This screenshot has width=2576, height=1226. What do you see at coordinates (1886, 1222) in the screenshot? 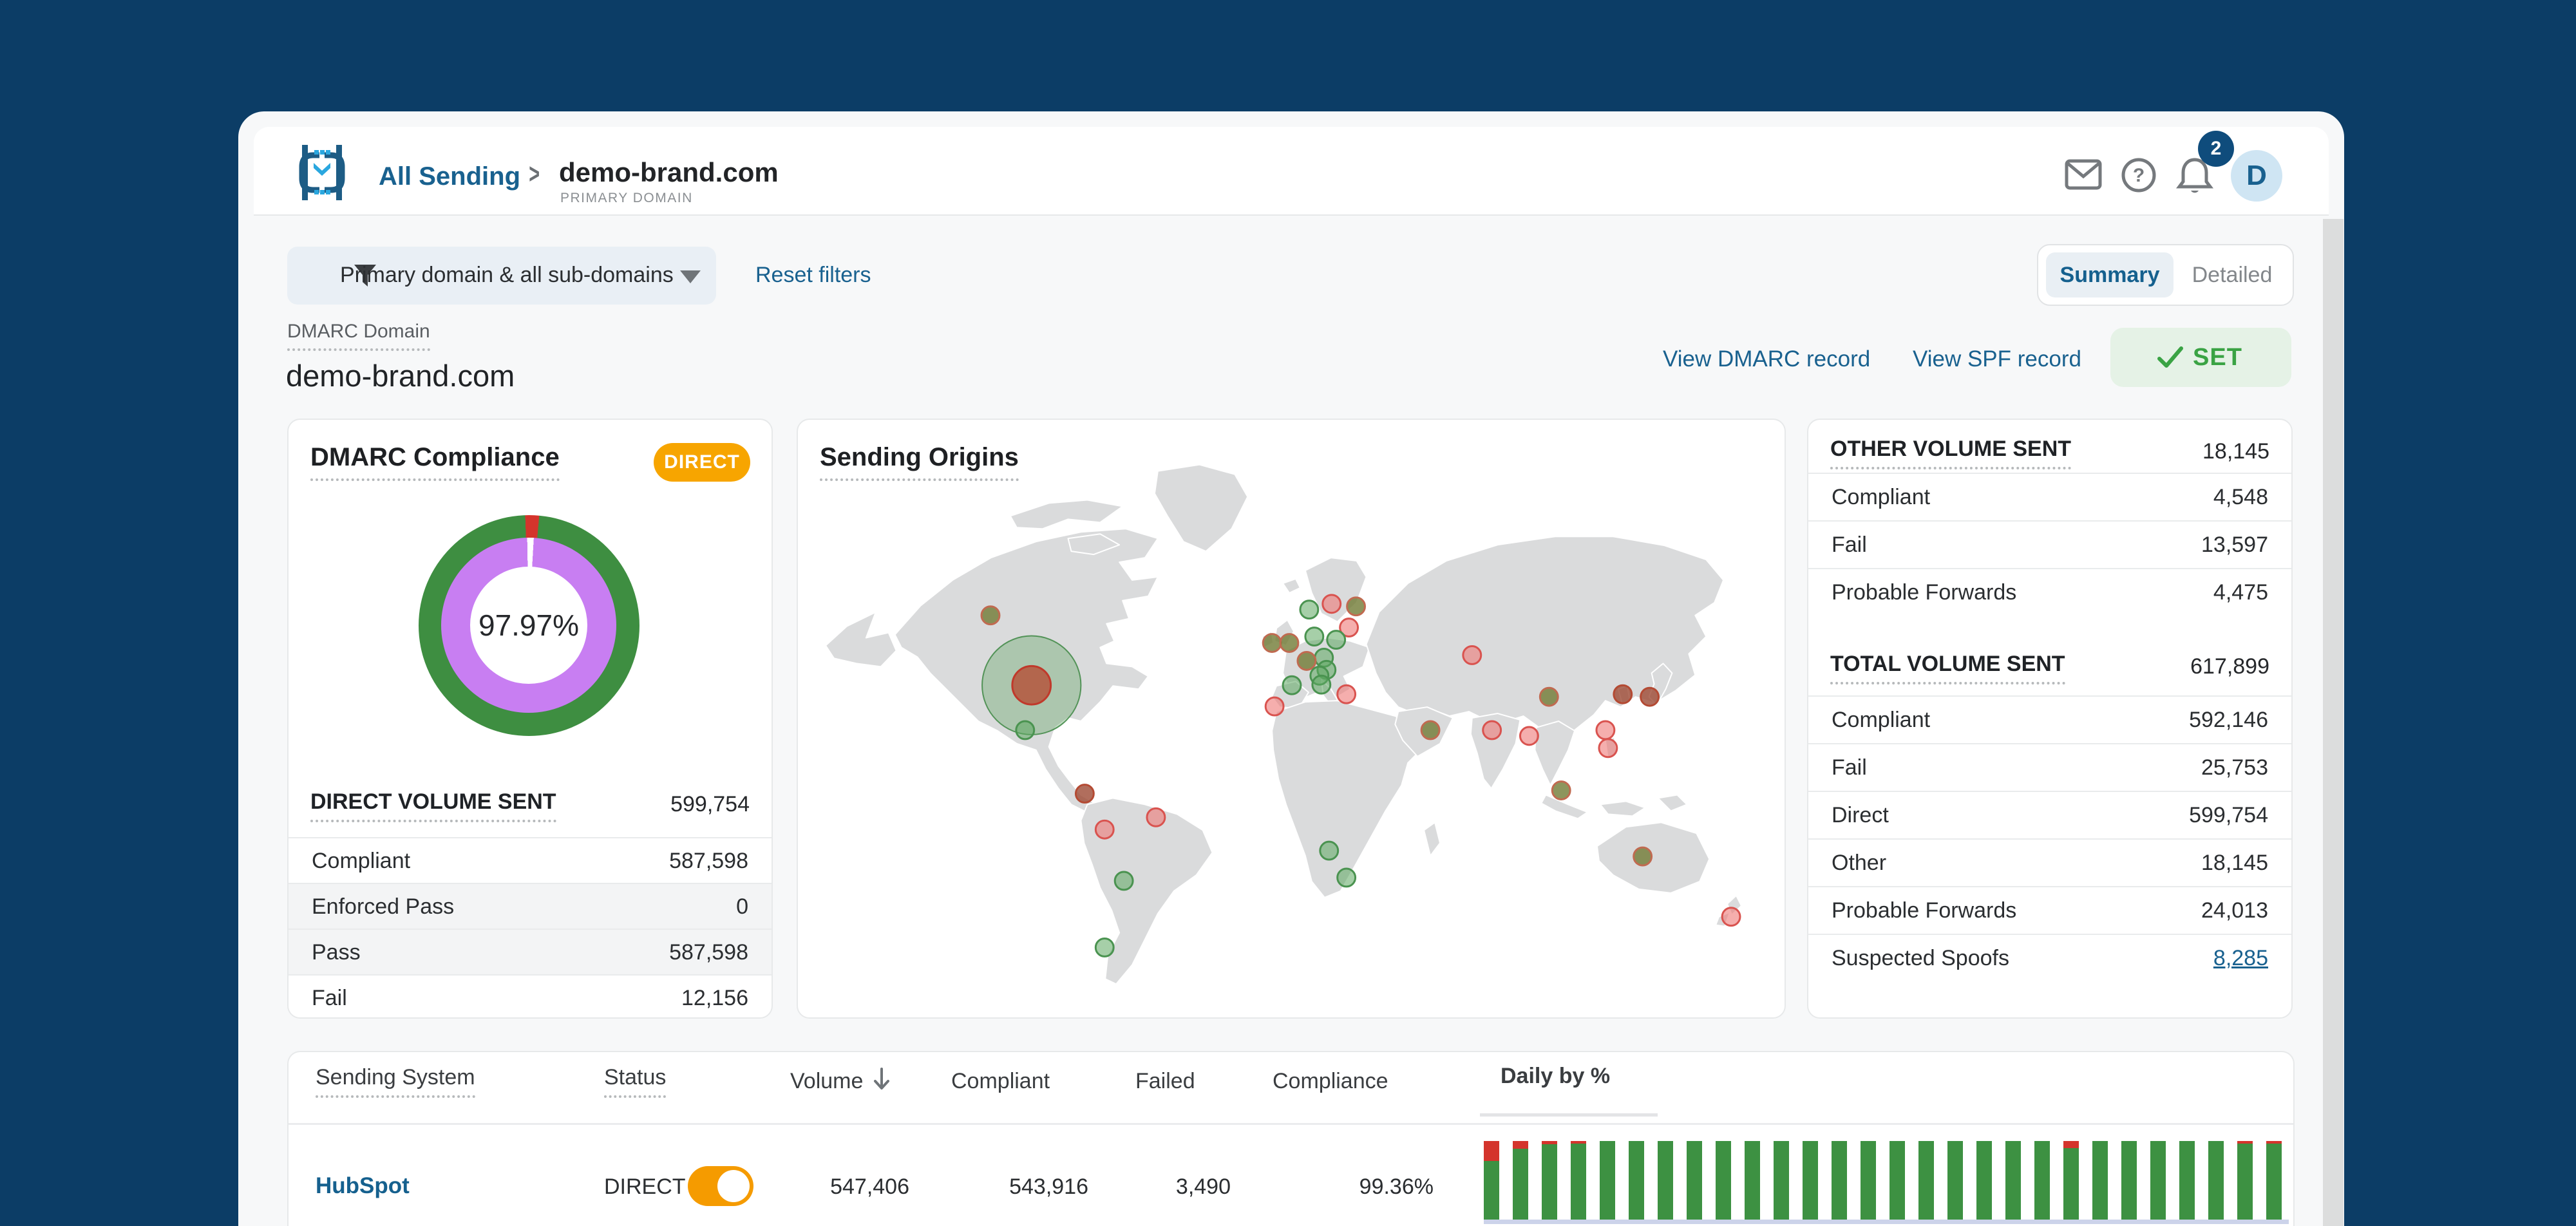
I see `daily-bars-baseline` at bounding box center [1886, 1222].